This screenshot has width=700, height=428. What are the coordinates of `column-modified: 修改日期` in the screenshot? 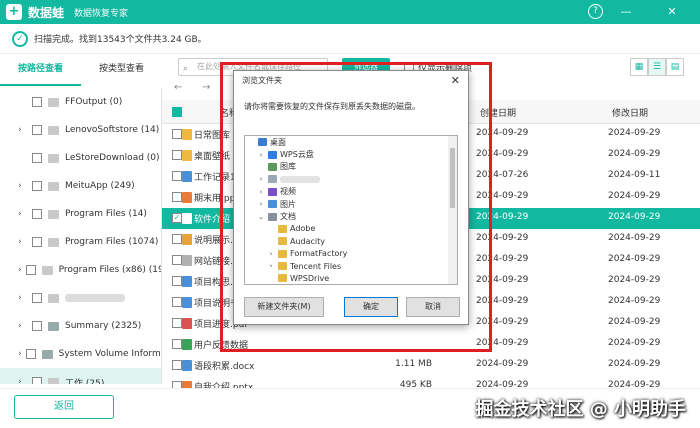 It's located at (630, 112).